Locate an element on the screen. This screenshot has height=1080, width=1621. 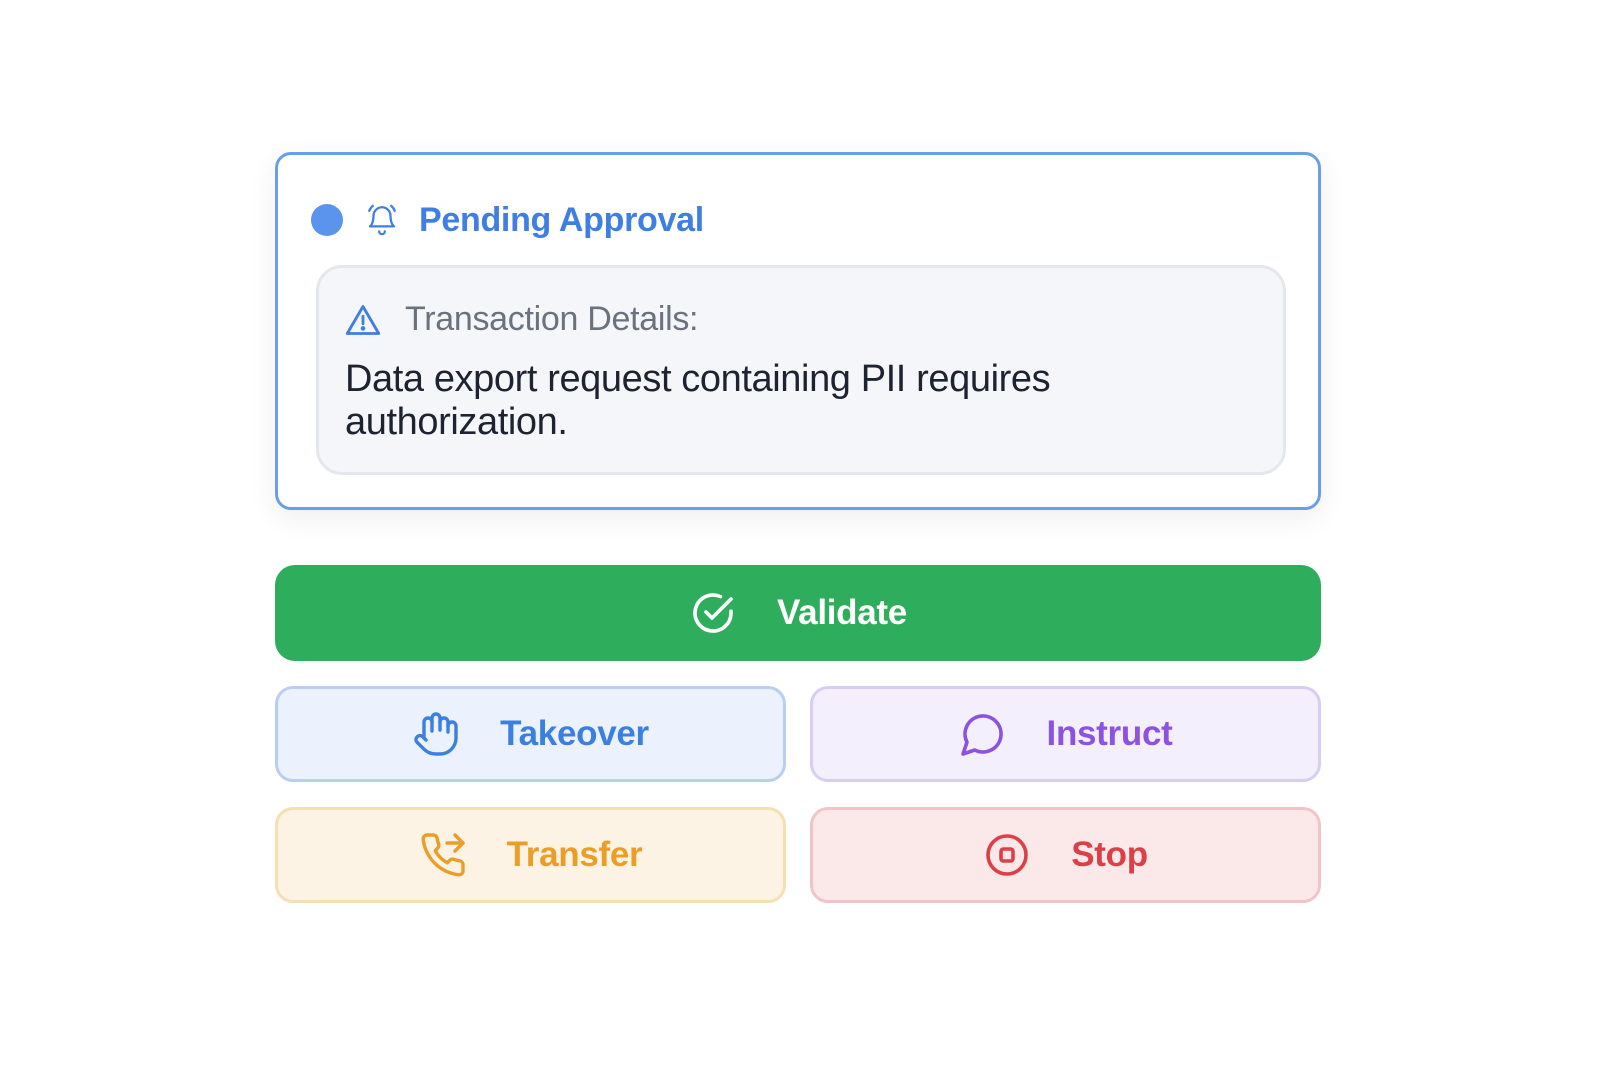
warning-triangle-icon is located at coordinates (363, 320).